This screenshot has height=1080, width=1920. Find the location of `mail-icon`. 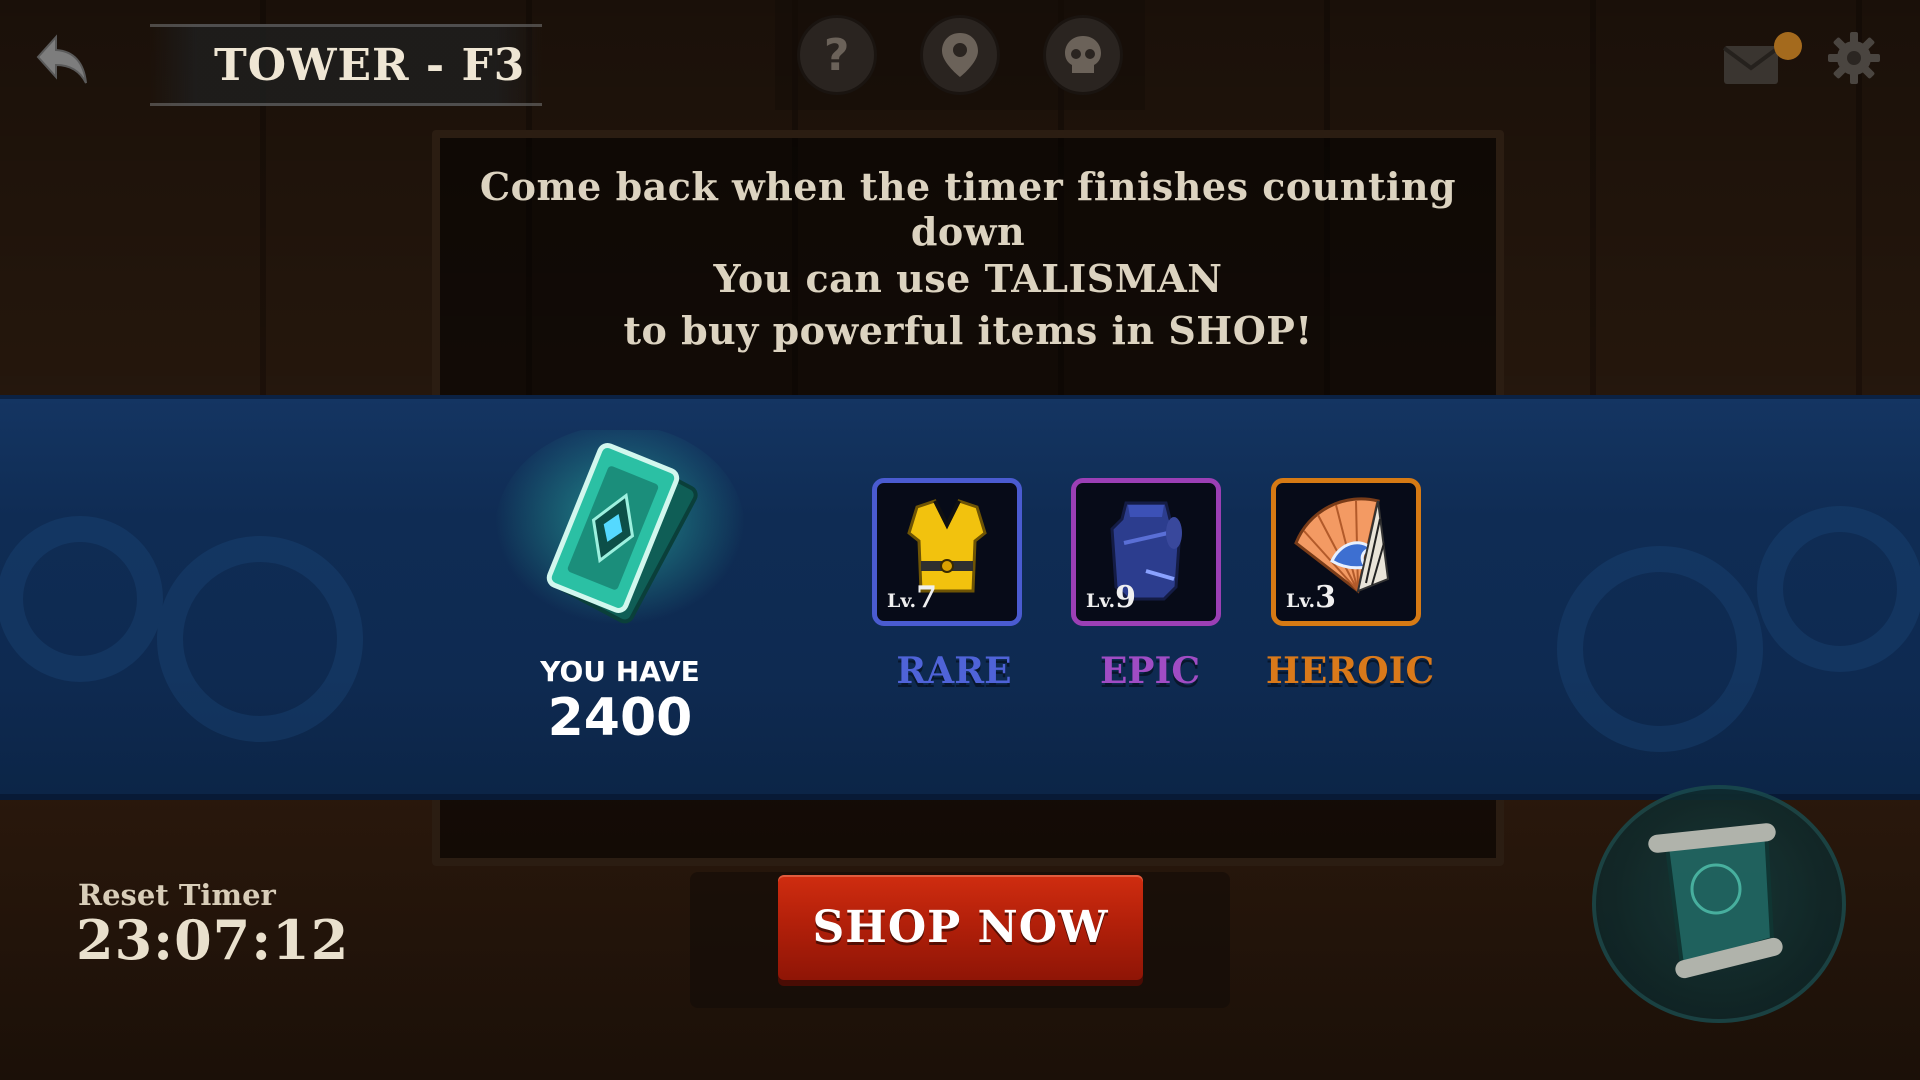

mail-icon is located at coordinates (1762, 58).